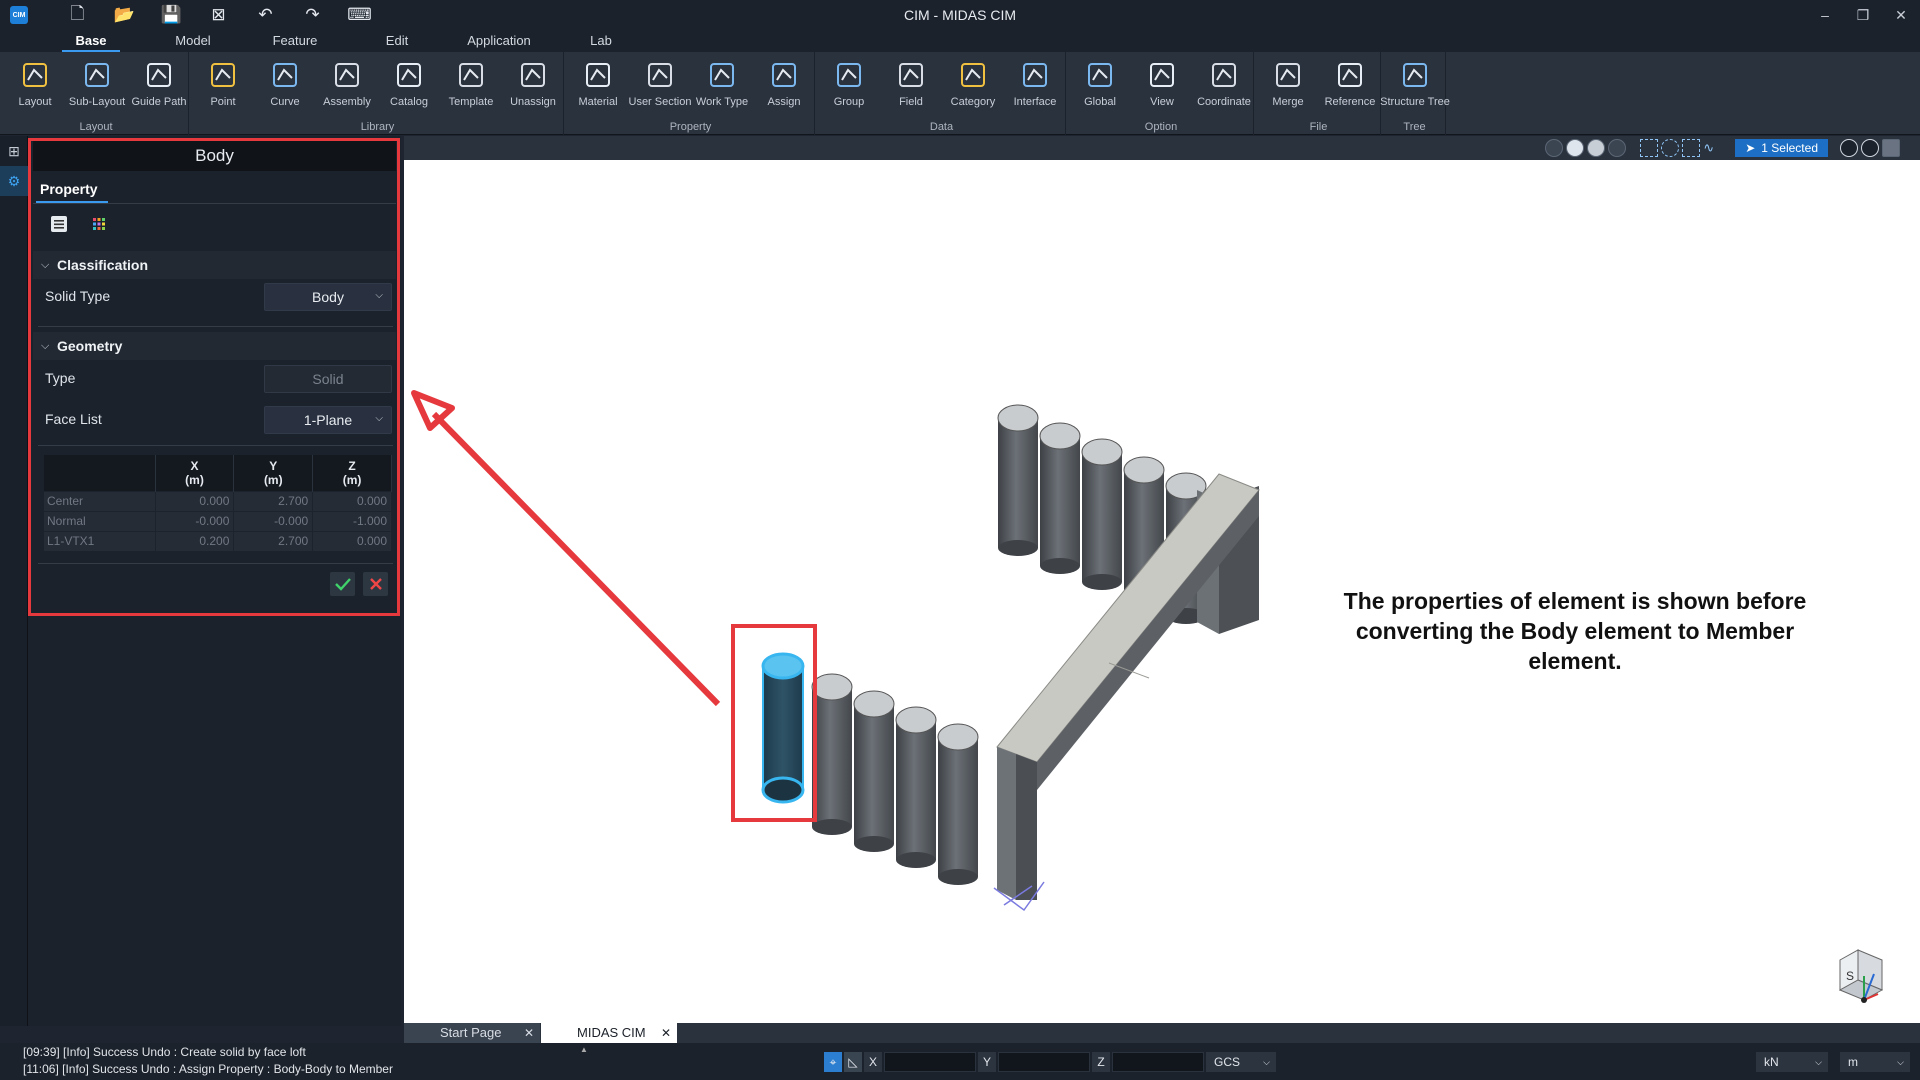 The height and width of the screenshot is (1080, 1920). Describe the element at coordinates (1415, 88) in the screenshot. I see `structure-tree-button: Structure Tree` at that location.